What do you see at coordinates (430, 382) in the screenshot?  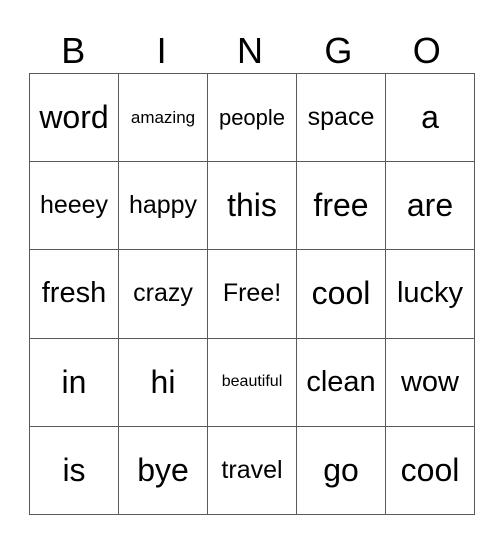 I see `bingo-cell: wow` at bounding box center [430, 382].